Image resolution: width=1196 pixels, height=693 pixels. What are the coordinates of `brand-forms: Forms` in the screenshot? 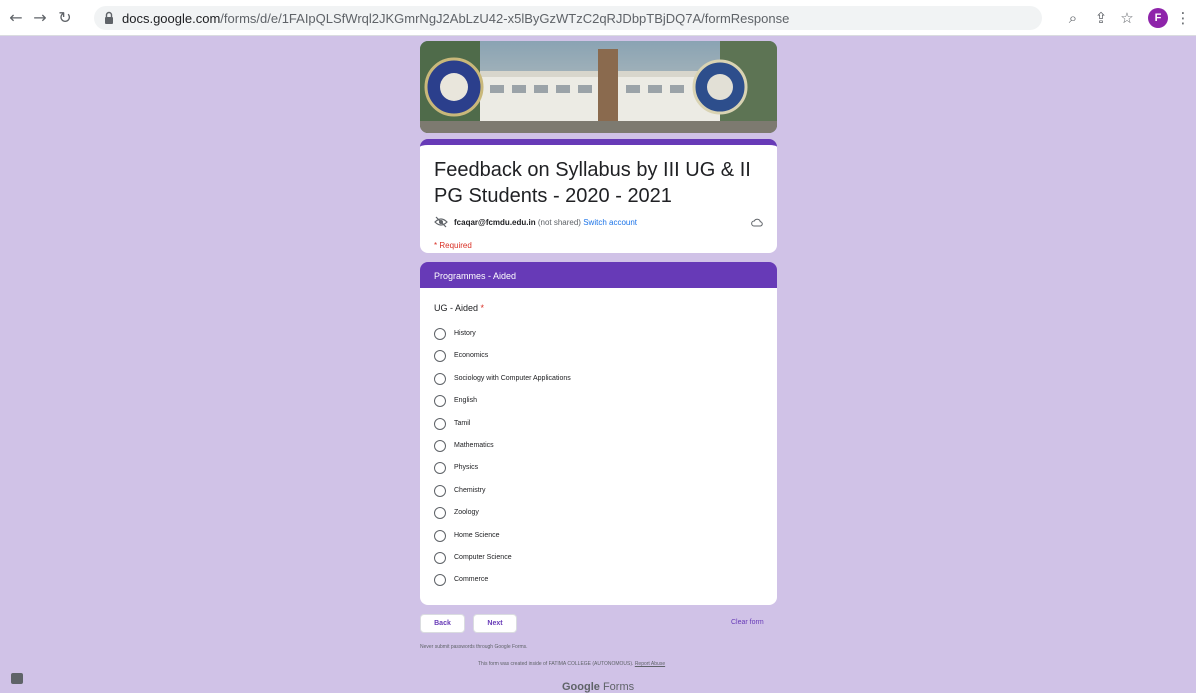 It's located at (618, 687).